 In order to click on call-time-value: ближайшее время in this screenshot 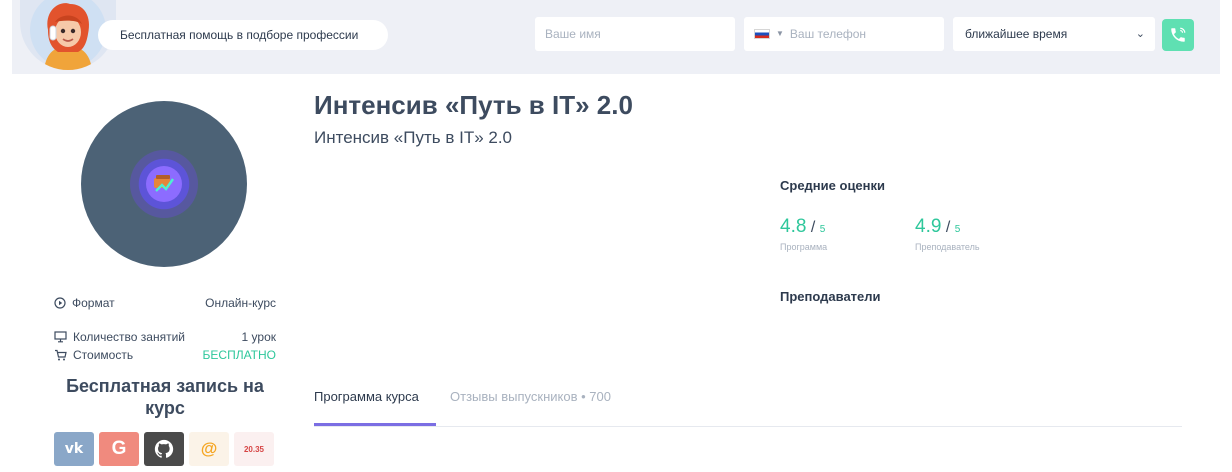, I will do `click(1016, 34)`.